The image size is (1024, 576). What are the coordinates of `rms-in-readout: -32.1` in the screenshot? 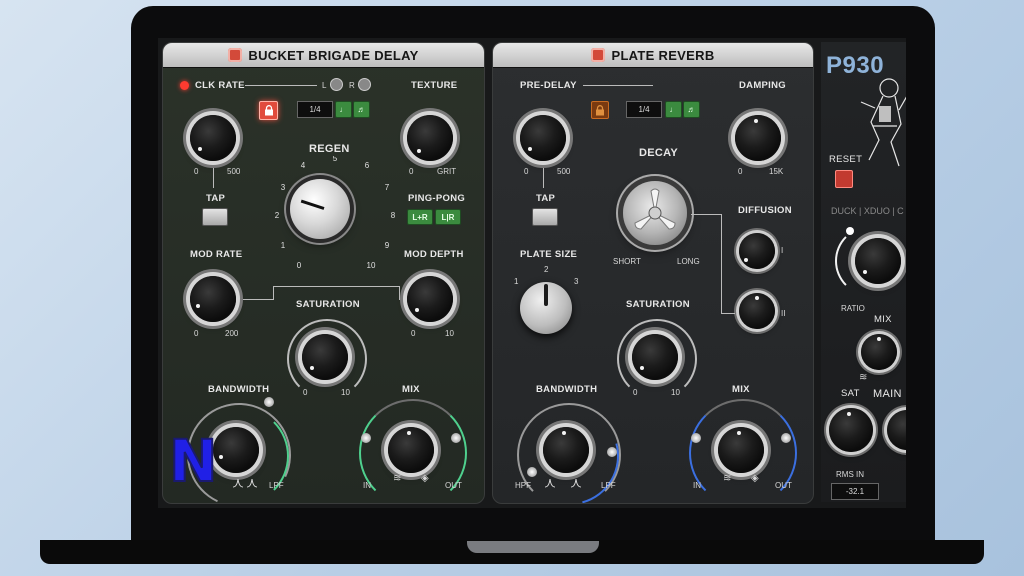 It's located at (855, 491).